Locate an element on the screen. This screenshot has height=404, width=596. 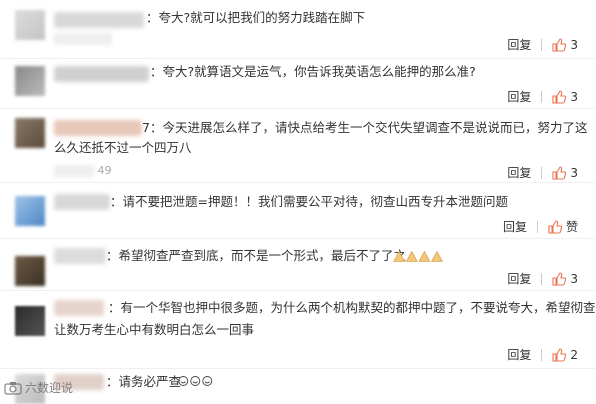
comment-text: ：夸大?就算语文是运气，你告诉我英语怎么能押的那么准? is located at coordinates (313, 71).